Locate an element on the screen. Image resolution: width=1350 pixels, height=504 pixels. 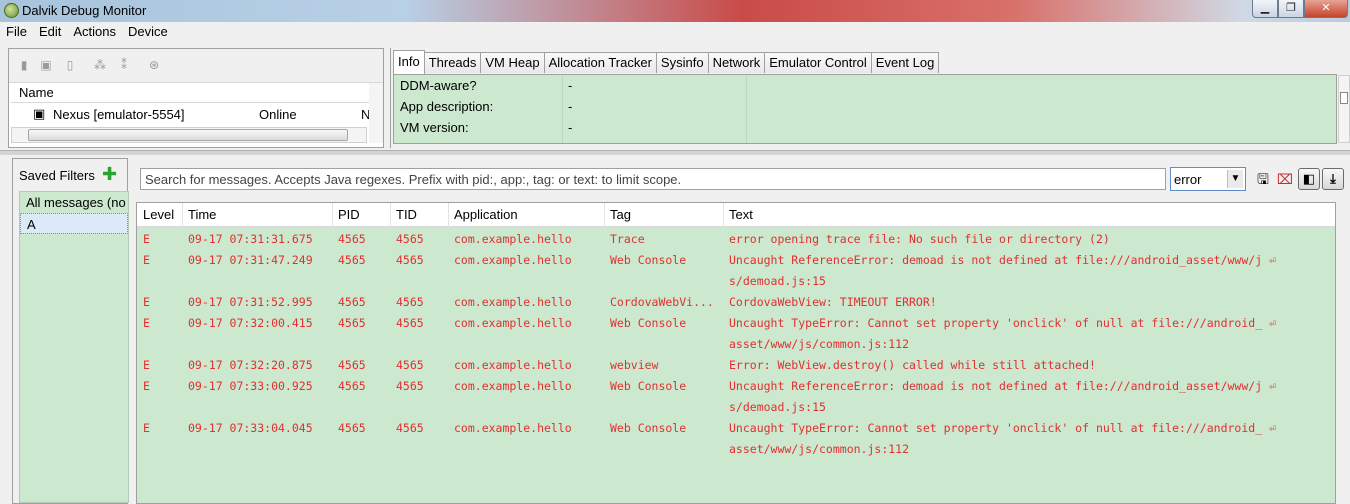
column-application: Application is located at coordinates (486, 214).